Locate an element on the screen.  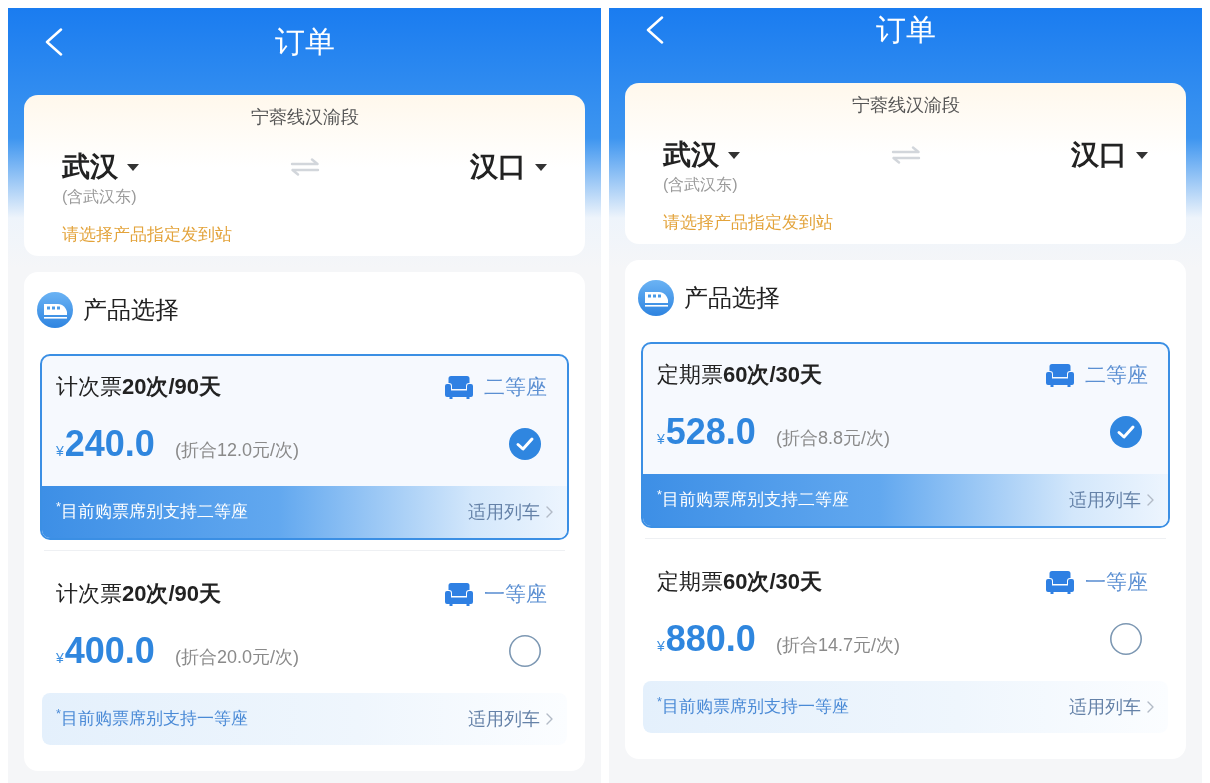
per-ride-price: (折合8.8元/次) is located at coordinates (832, 438).